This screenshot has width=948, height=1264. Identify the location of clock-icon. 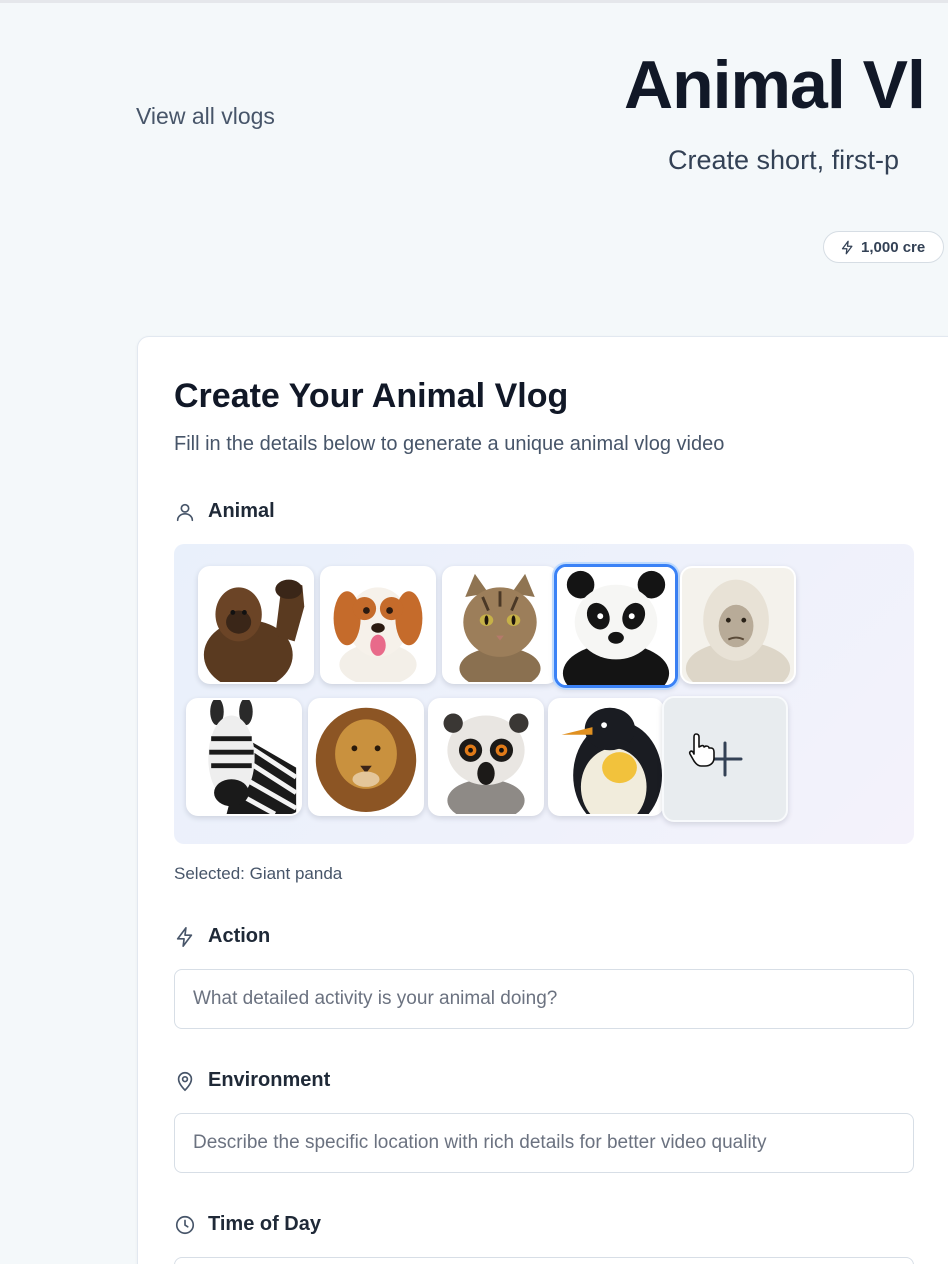
(185, 1224).